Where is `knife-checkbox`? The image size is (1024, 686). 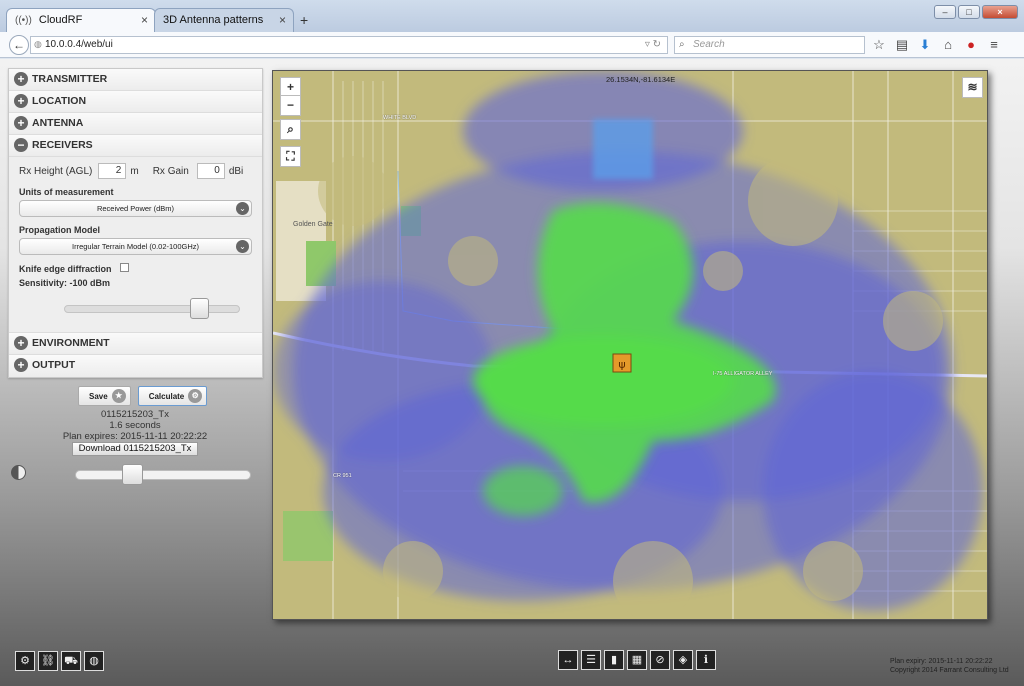
knife-checkbox is located at coordinates (125, 267).